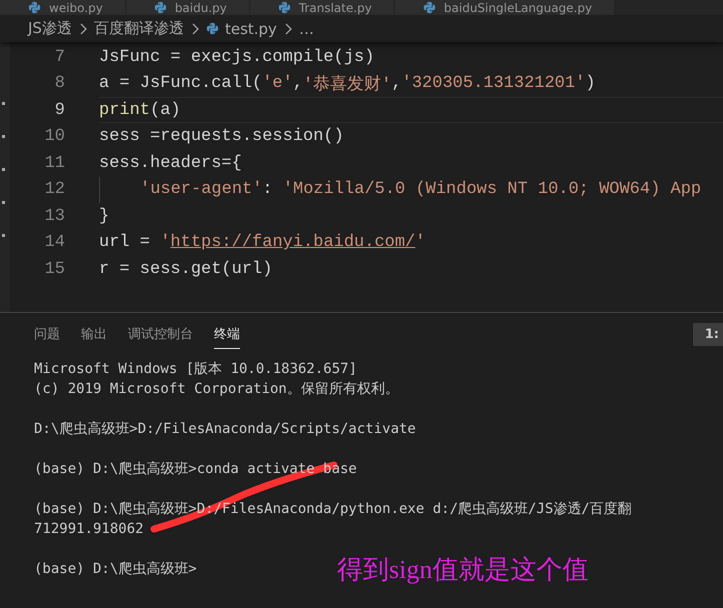  Describe the element at coordinates (216, 389) in the screenshot. I see `terminal-line: (c) 2019 Microsoft Corporation。保留所有权利。` at that location.